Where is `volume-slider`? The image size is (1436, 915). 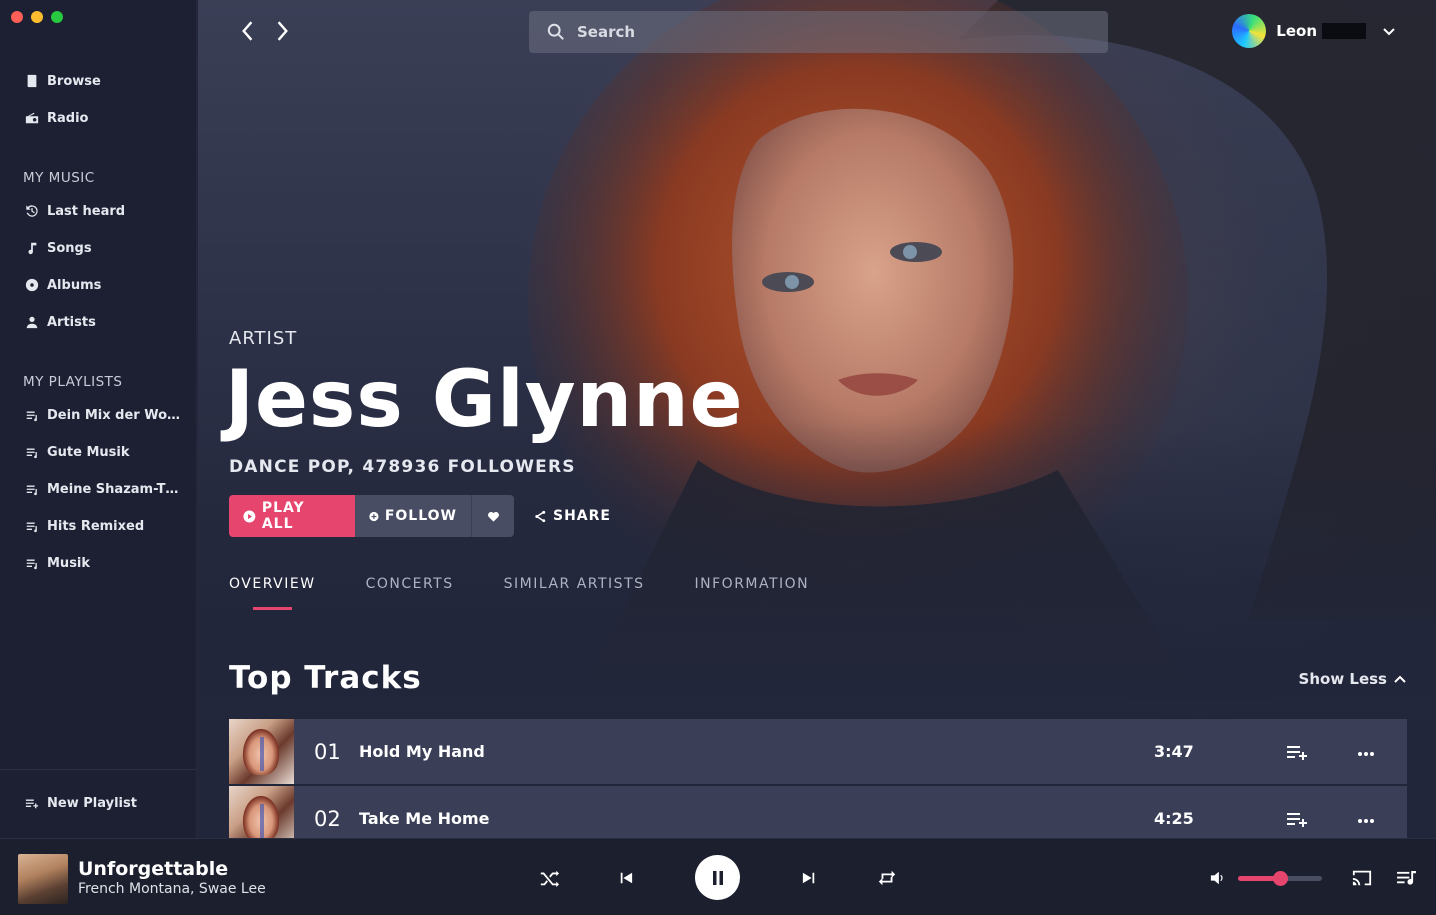 volume-slider is located at coordinates (1280, 878).